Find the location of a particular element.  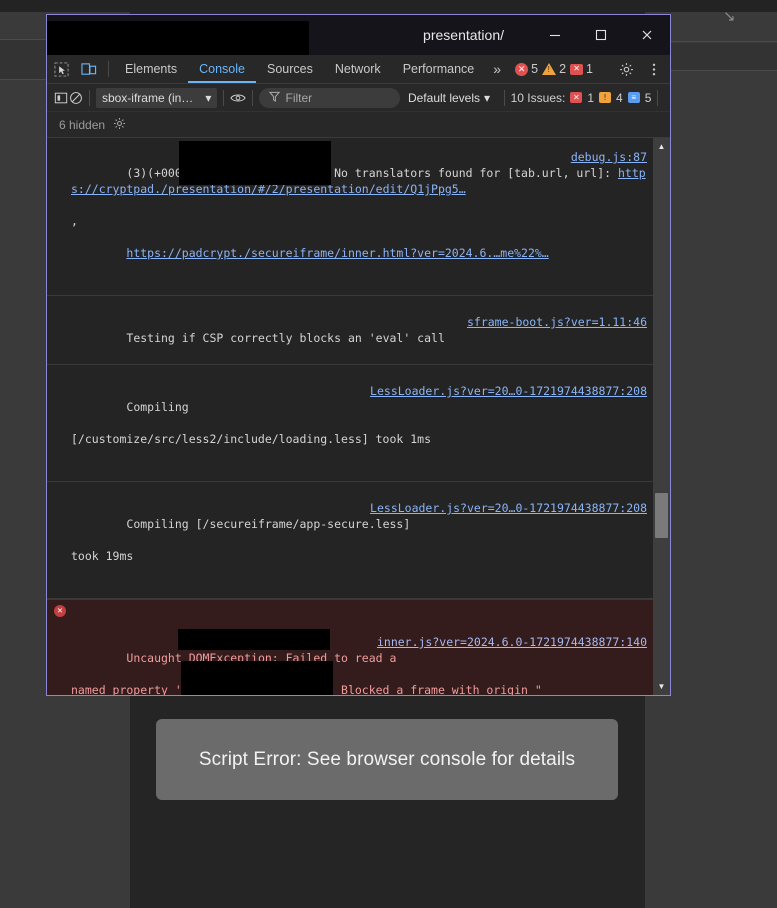

app-top-strip is located at coordinates (388, 6).